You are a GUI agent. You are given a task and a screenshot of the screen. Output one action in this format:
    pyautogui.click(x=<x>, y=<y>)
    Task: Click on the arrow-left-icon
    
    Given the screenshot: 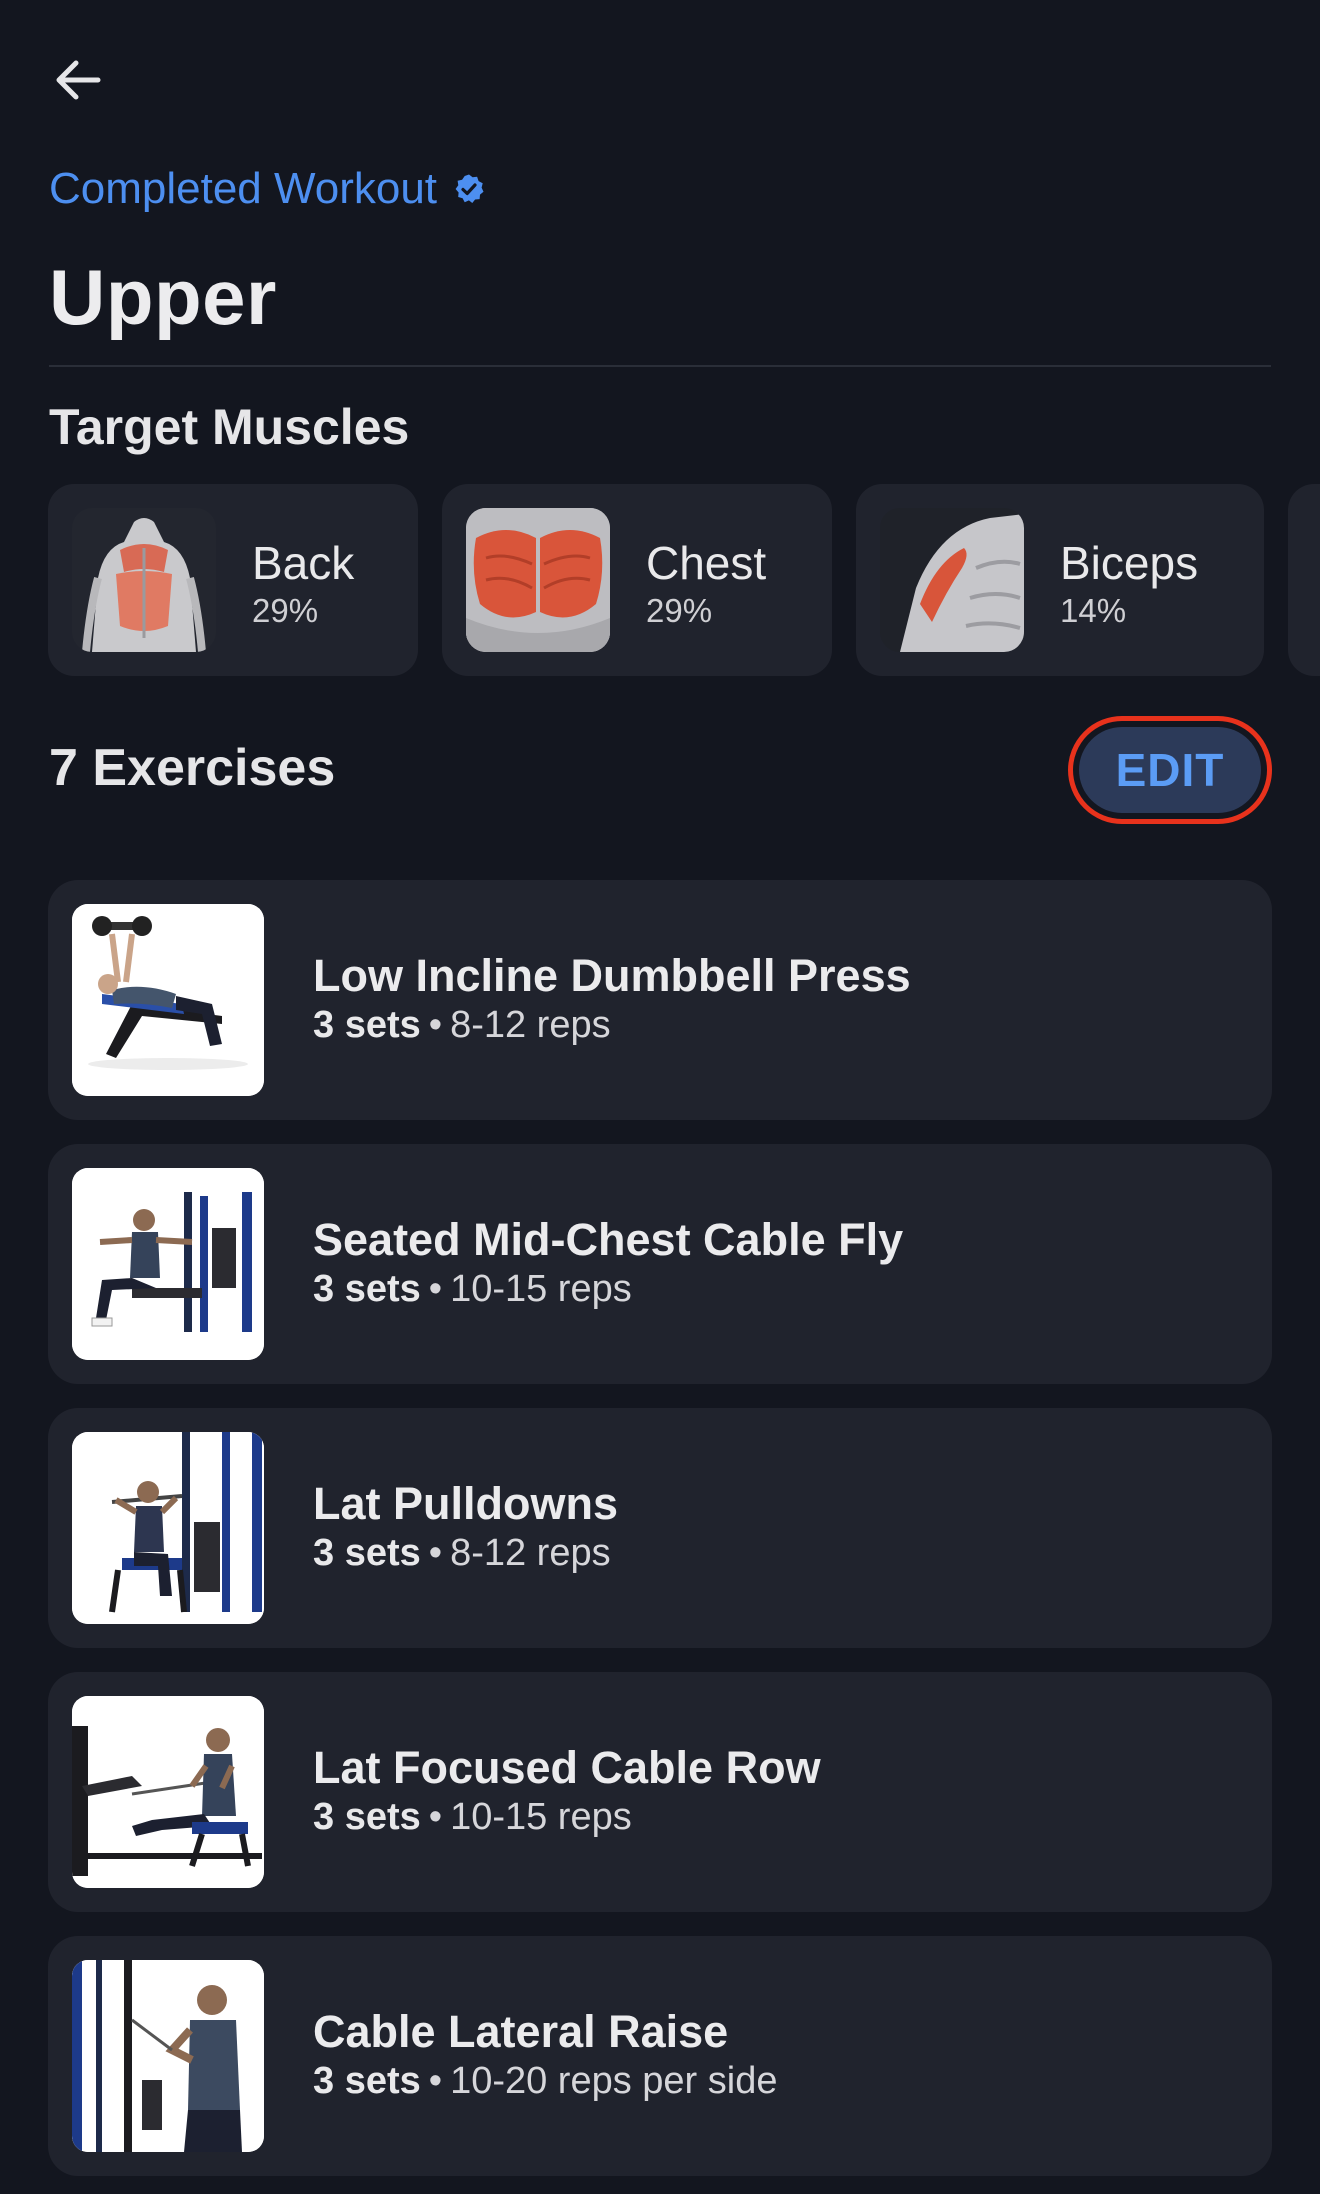 What is the action you would take?
    pyautogui.click(x=78, y=80)
    